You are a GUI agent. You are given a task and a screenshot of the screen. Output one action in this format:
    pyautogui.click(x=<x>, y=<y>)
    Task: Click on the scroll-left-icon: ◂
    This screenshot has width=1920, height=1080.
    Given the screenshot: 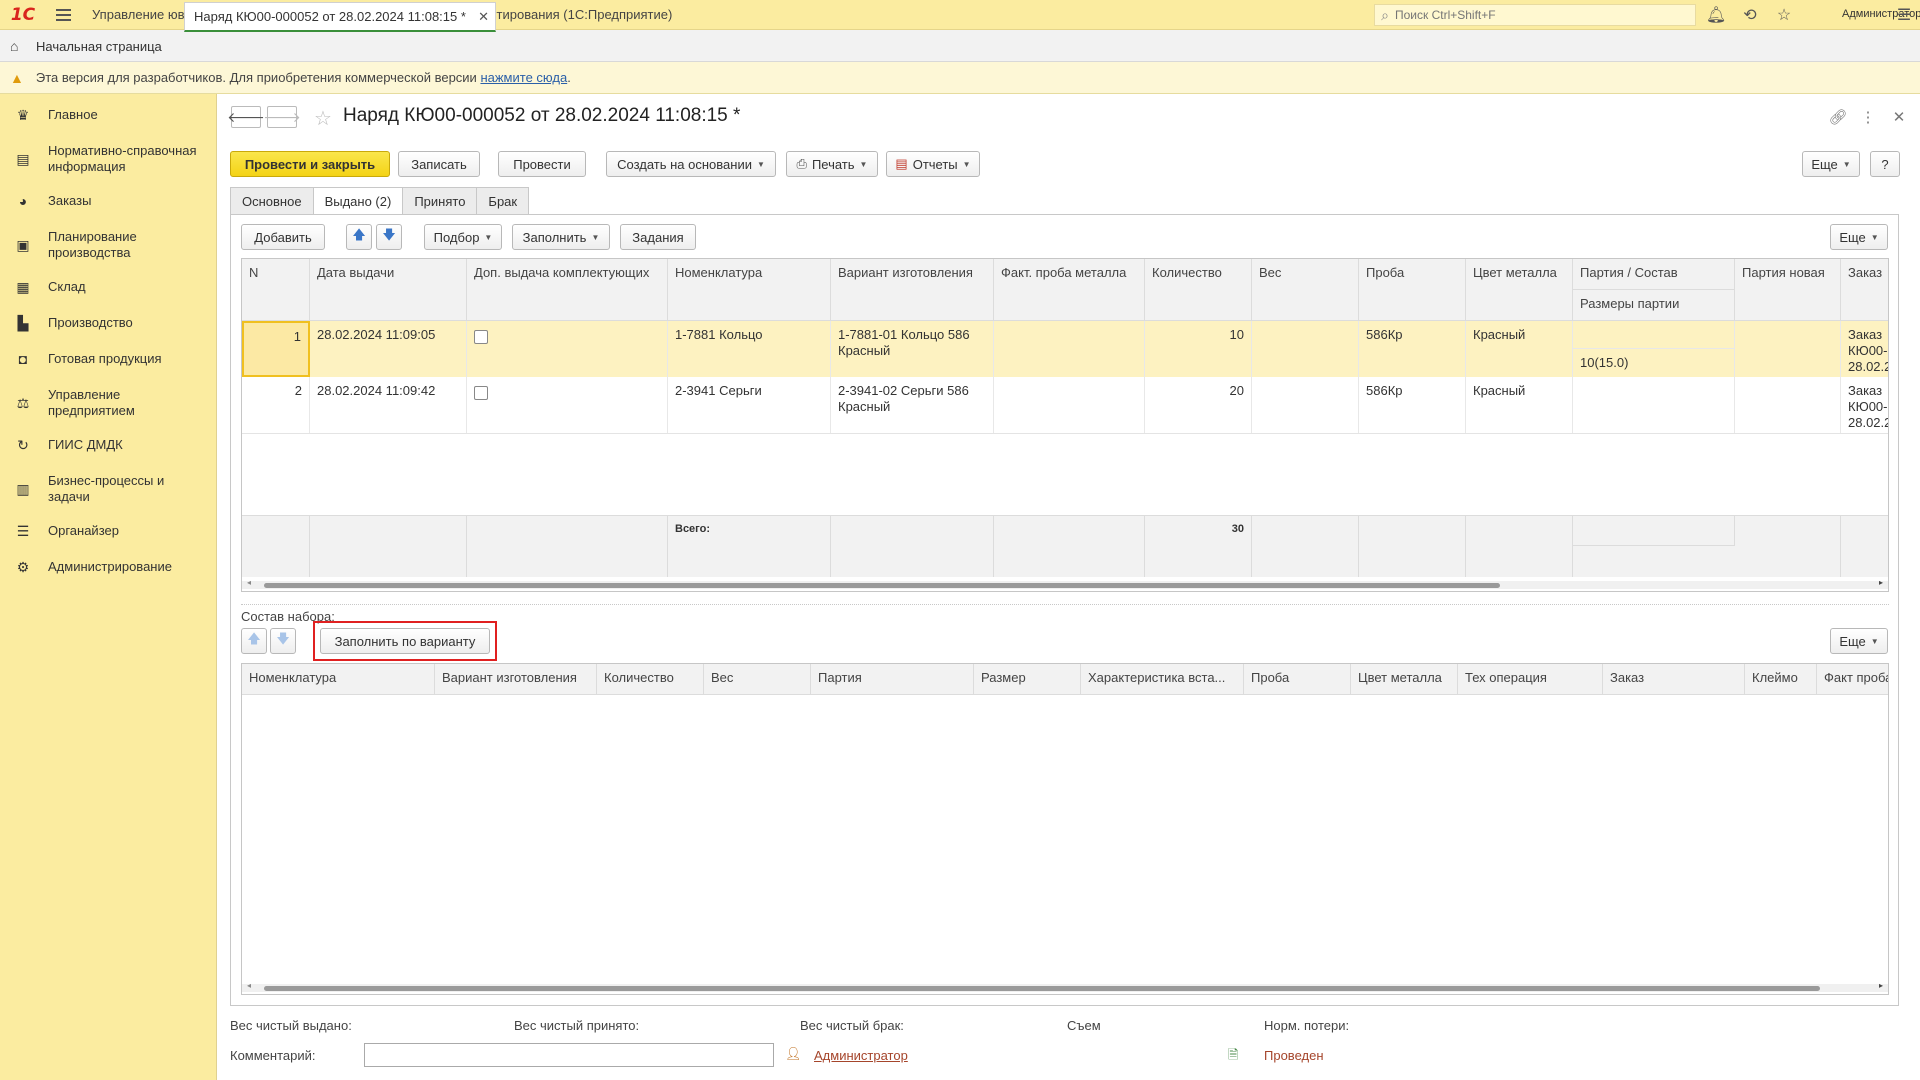 What is the action you would take?
    pyautogui.click(x=249, y=985)
    